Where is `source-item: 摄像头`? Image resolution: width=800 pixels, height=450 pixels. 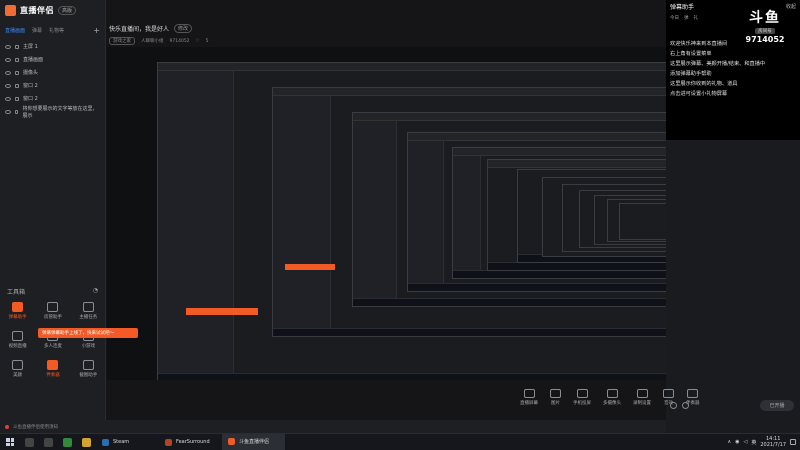
source-item: 摄像头 is located at coordinates (52, 72).